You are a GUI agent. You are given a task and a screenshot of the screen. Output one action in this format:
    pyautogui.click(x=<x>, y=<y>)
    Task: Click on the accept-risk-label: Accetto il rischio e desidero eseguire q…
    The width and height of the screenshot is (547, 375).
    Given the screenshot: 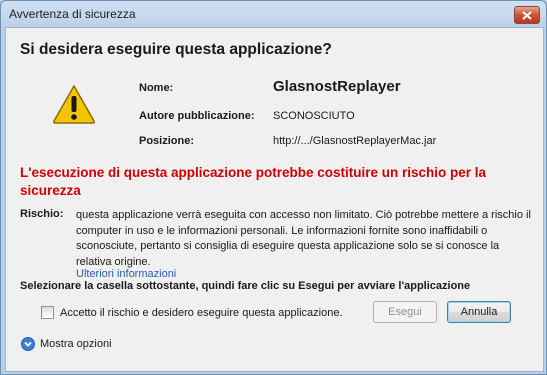 What is the action you would take?
    pyautogui.click(x=201, y=313)
    